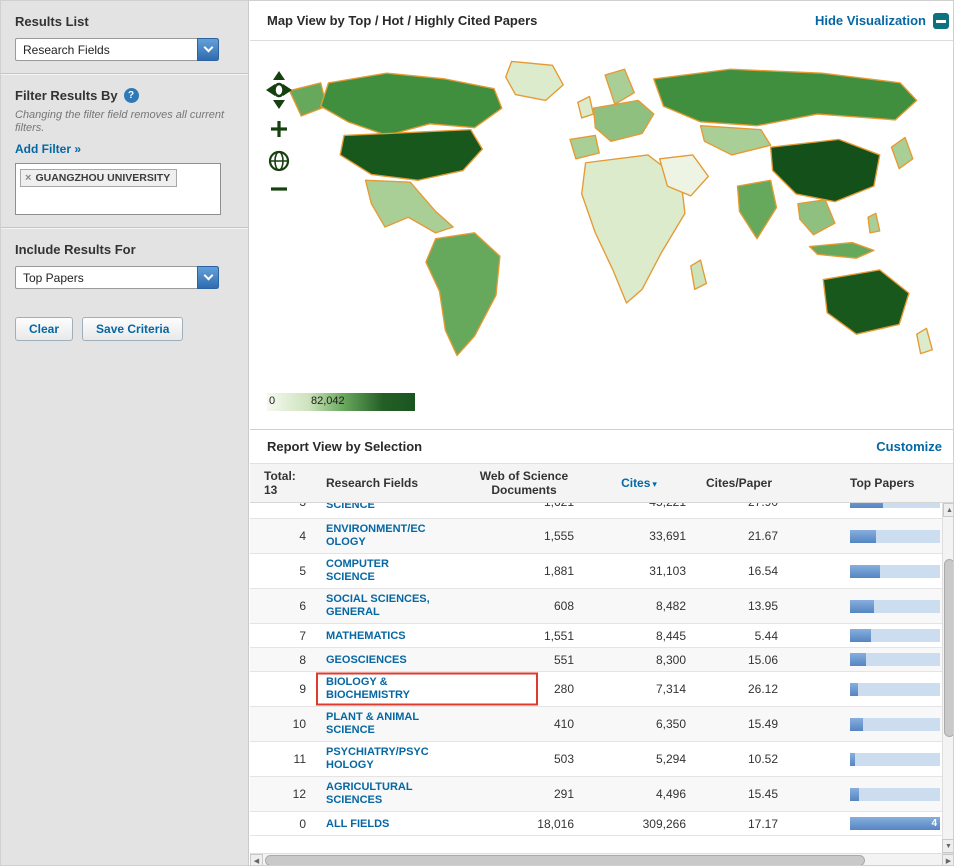 This screenshot has width=954, height=866. I want to click on research-field-link: GEOSCIENCES, so click(378, 660).